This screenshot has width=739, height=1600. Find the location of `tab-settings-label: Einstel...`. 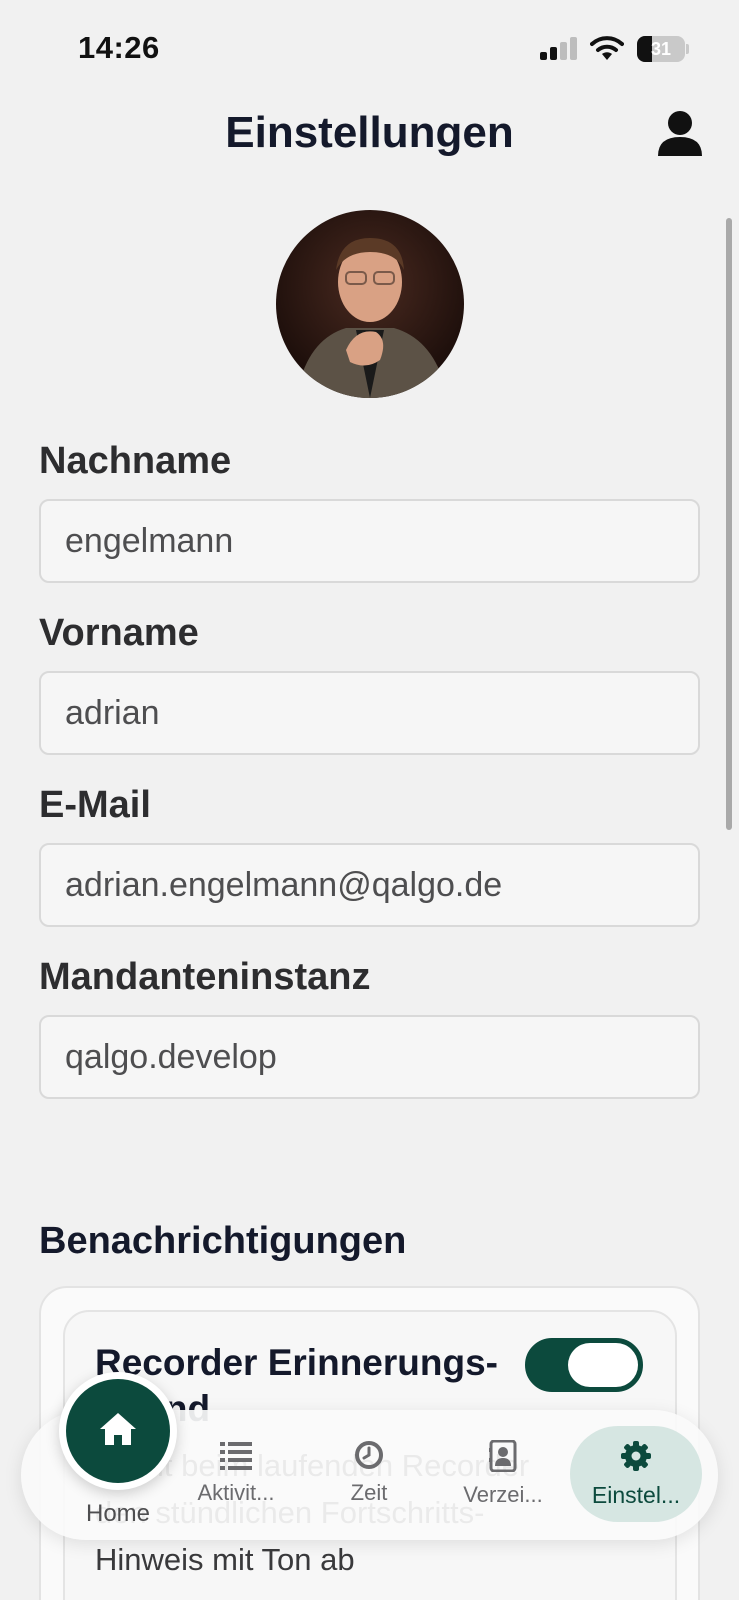

tab-settings-label: Einstel... is located at coordinates (636, 1495).